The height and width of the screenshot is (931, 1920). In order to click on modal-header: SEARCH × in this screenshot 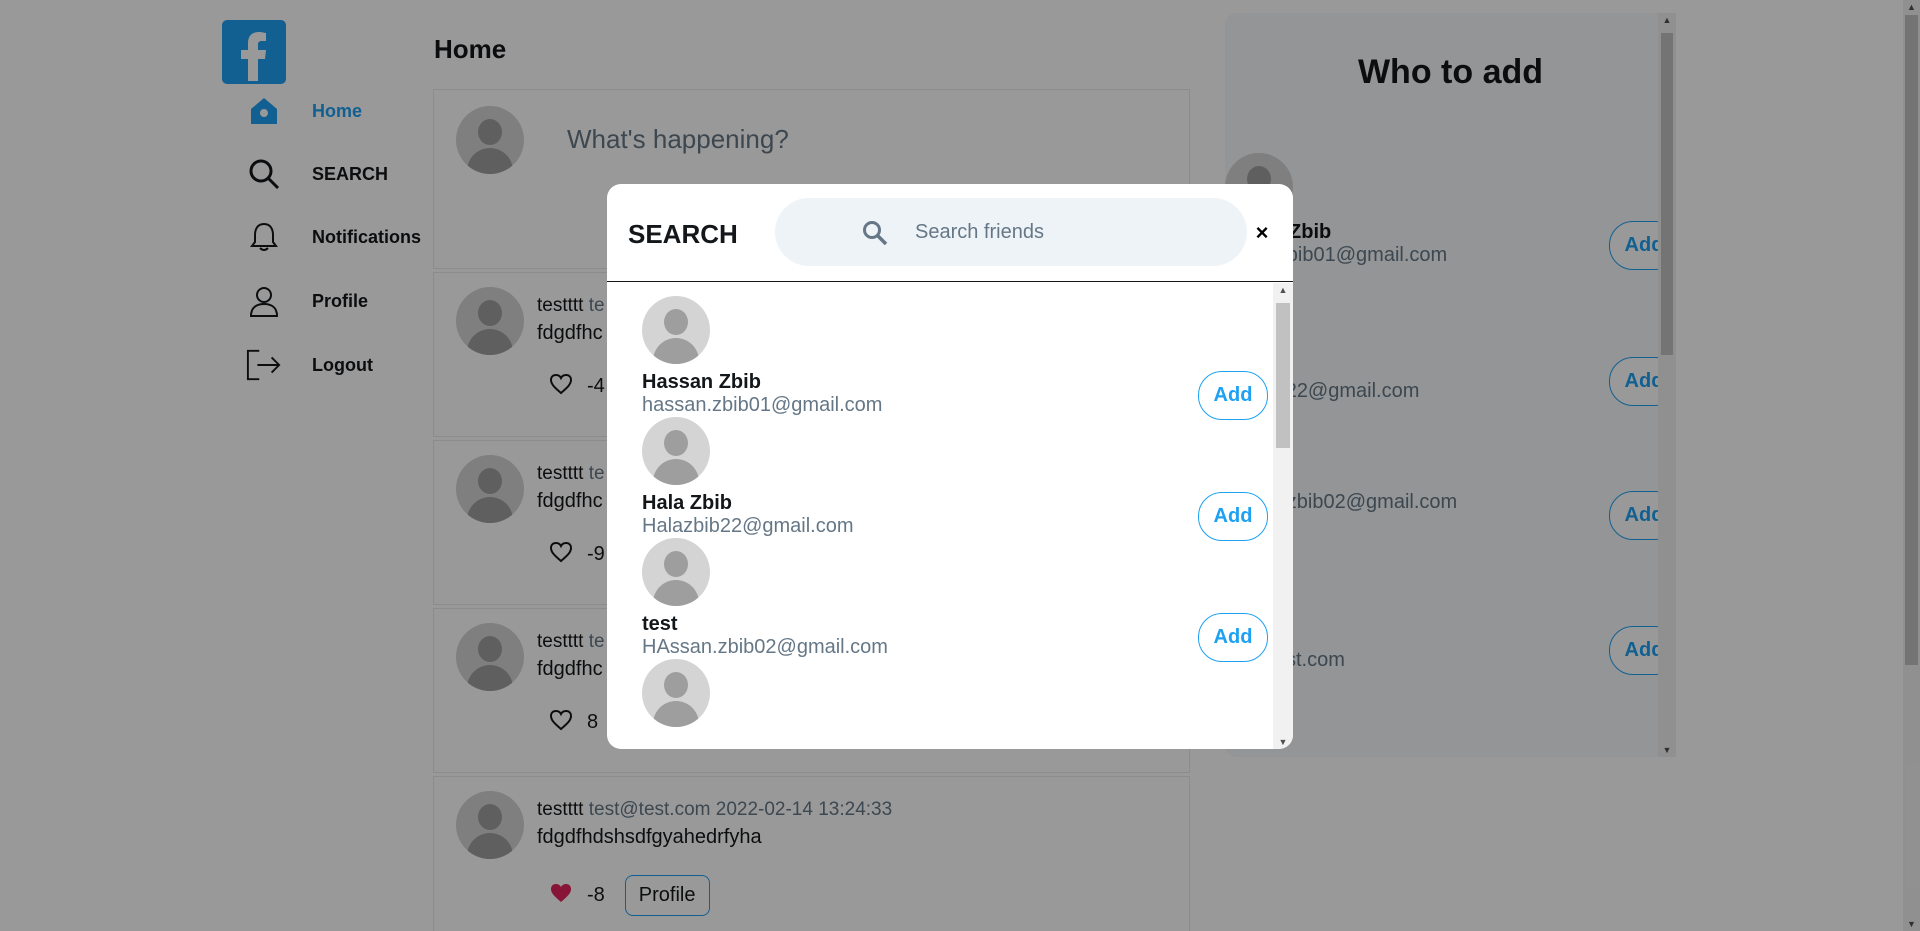, I will do `click(950, 233)`.